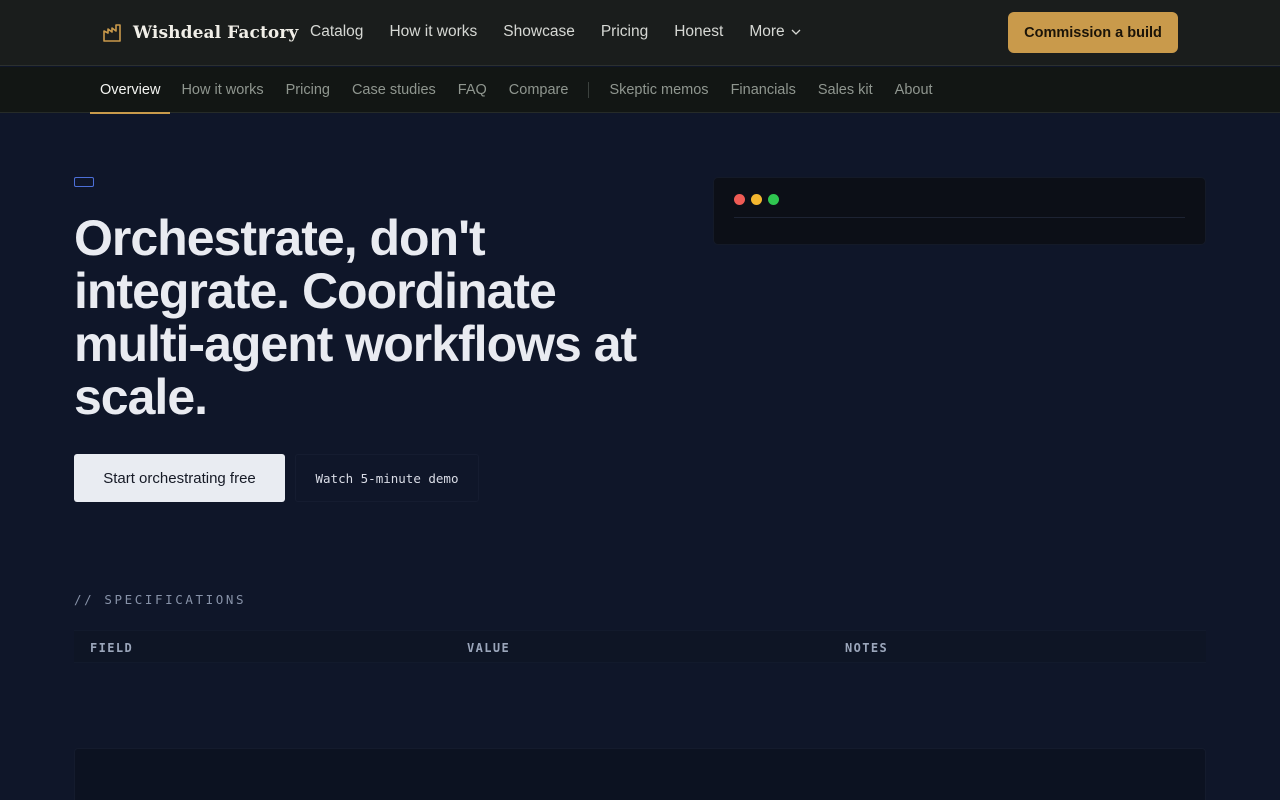 This screenshot has width=1280, height=800. What do you see at coordinates (914, 90) in the screenshot?
I see `subtab-about: About` at bounding box center [914, 90].